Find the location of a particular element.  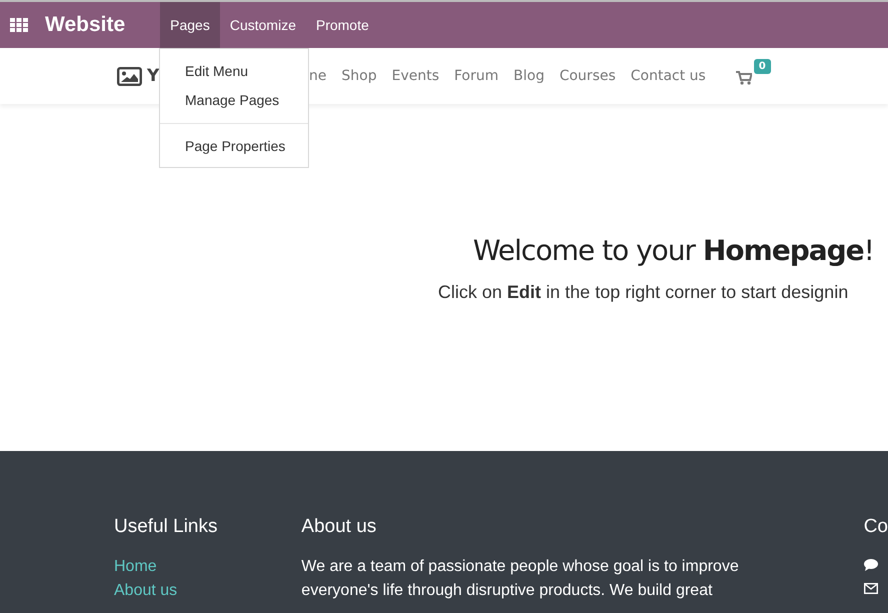

nav-link: Courses is located at coordinates (587, 76).